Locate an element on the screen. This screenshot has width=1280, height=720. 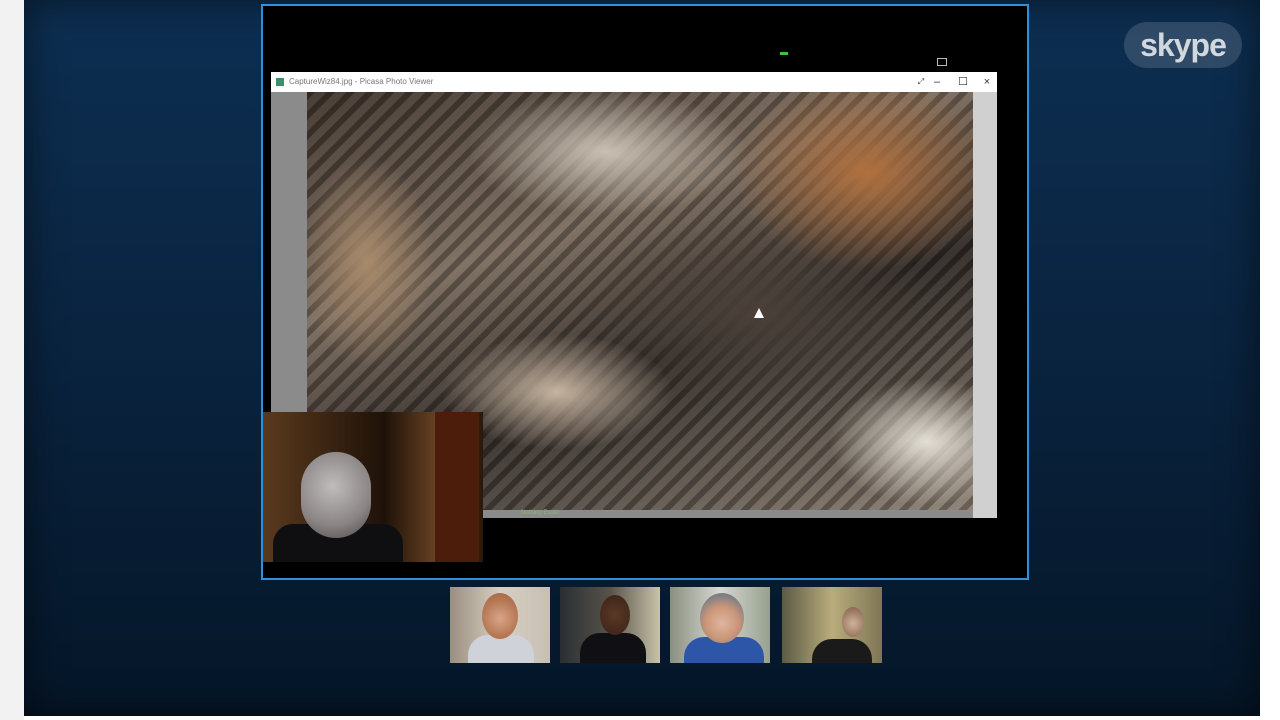
maximize-button: ☐ is located at coordinates (963, 82).